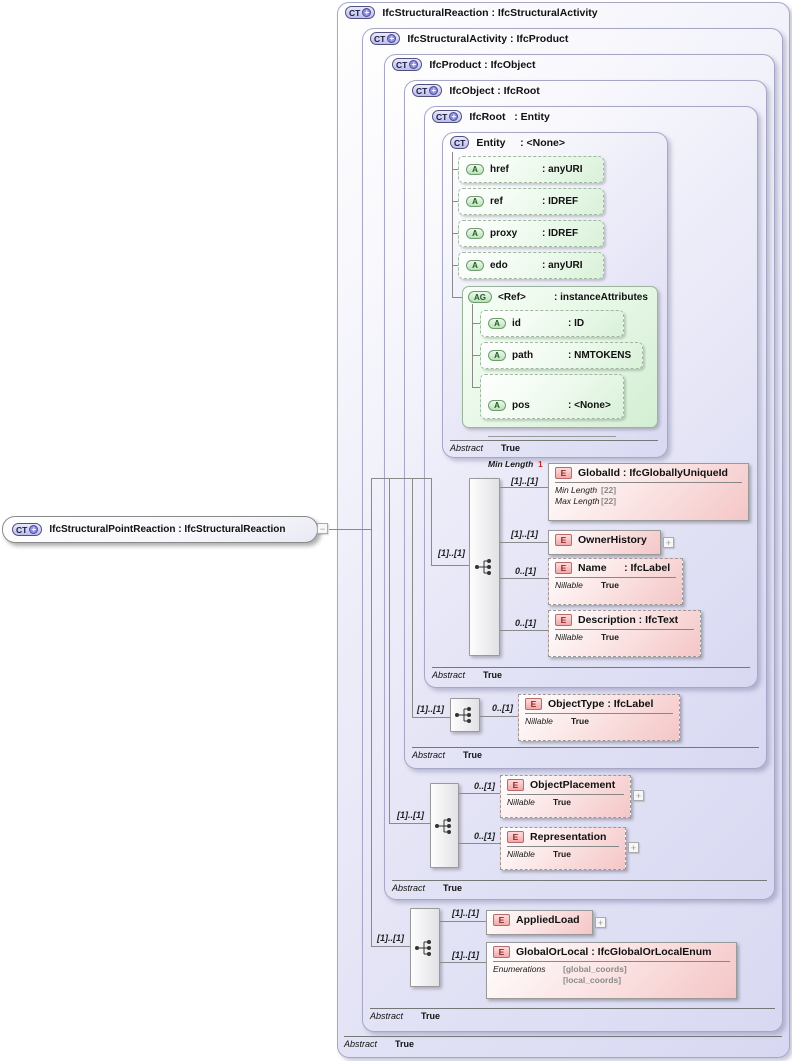 The image size is (792, 1061). What do you see at coordinates (628, 620) in the screenshot?
I see `element-title: Description : IfcText` at bounding box center [628, 620].